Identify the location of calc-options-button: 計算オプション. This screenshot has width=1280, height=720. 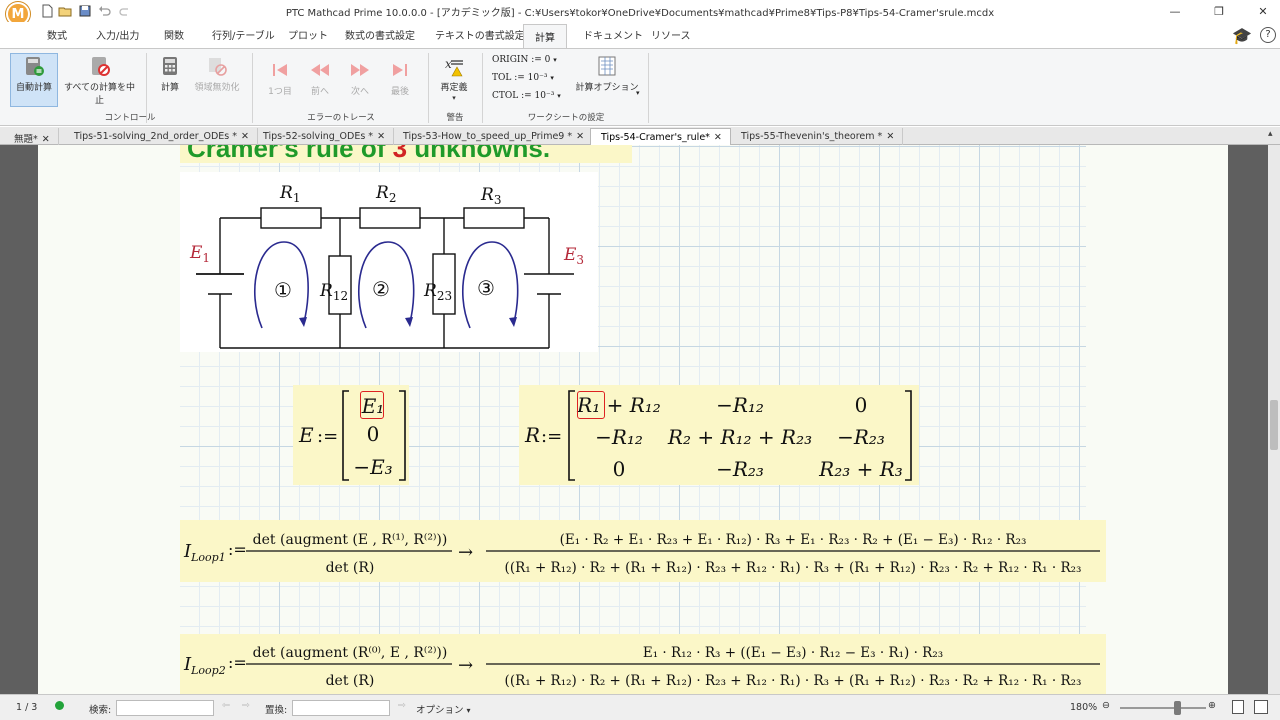
(607, 74).